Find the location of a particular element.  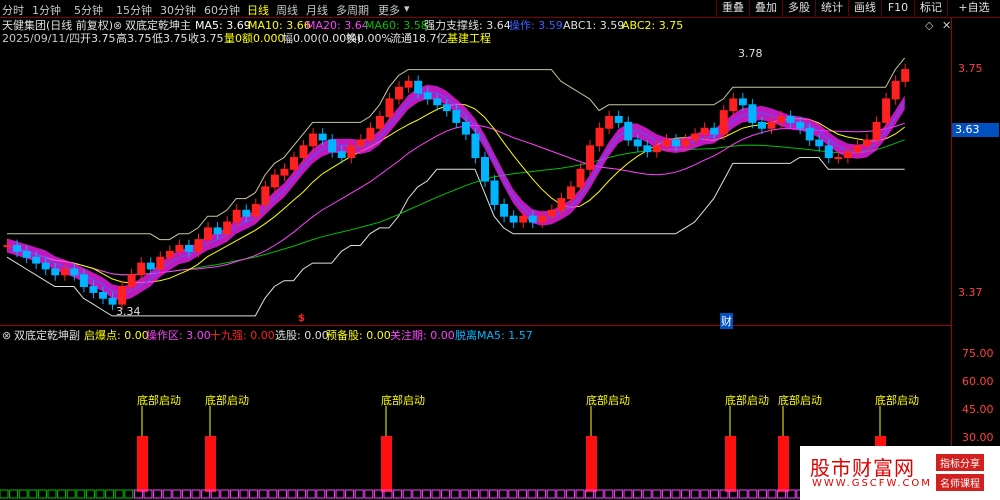

price-label-low: 3.37 is located at coordinates (970, 292).